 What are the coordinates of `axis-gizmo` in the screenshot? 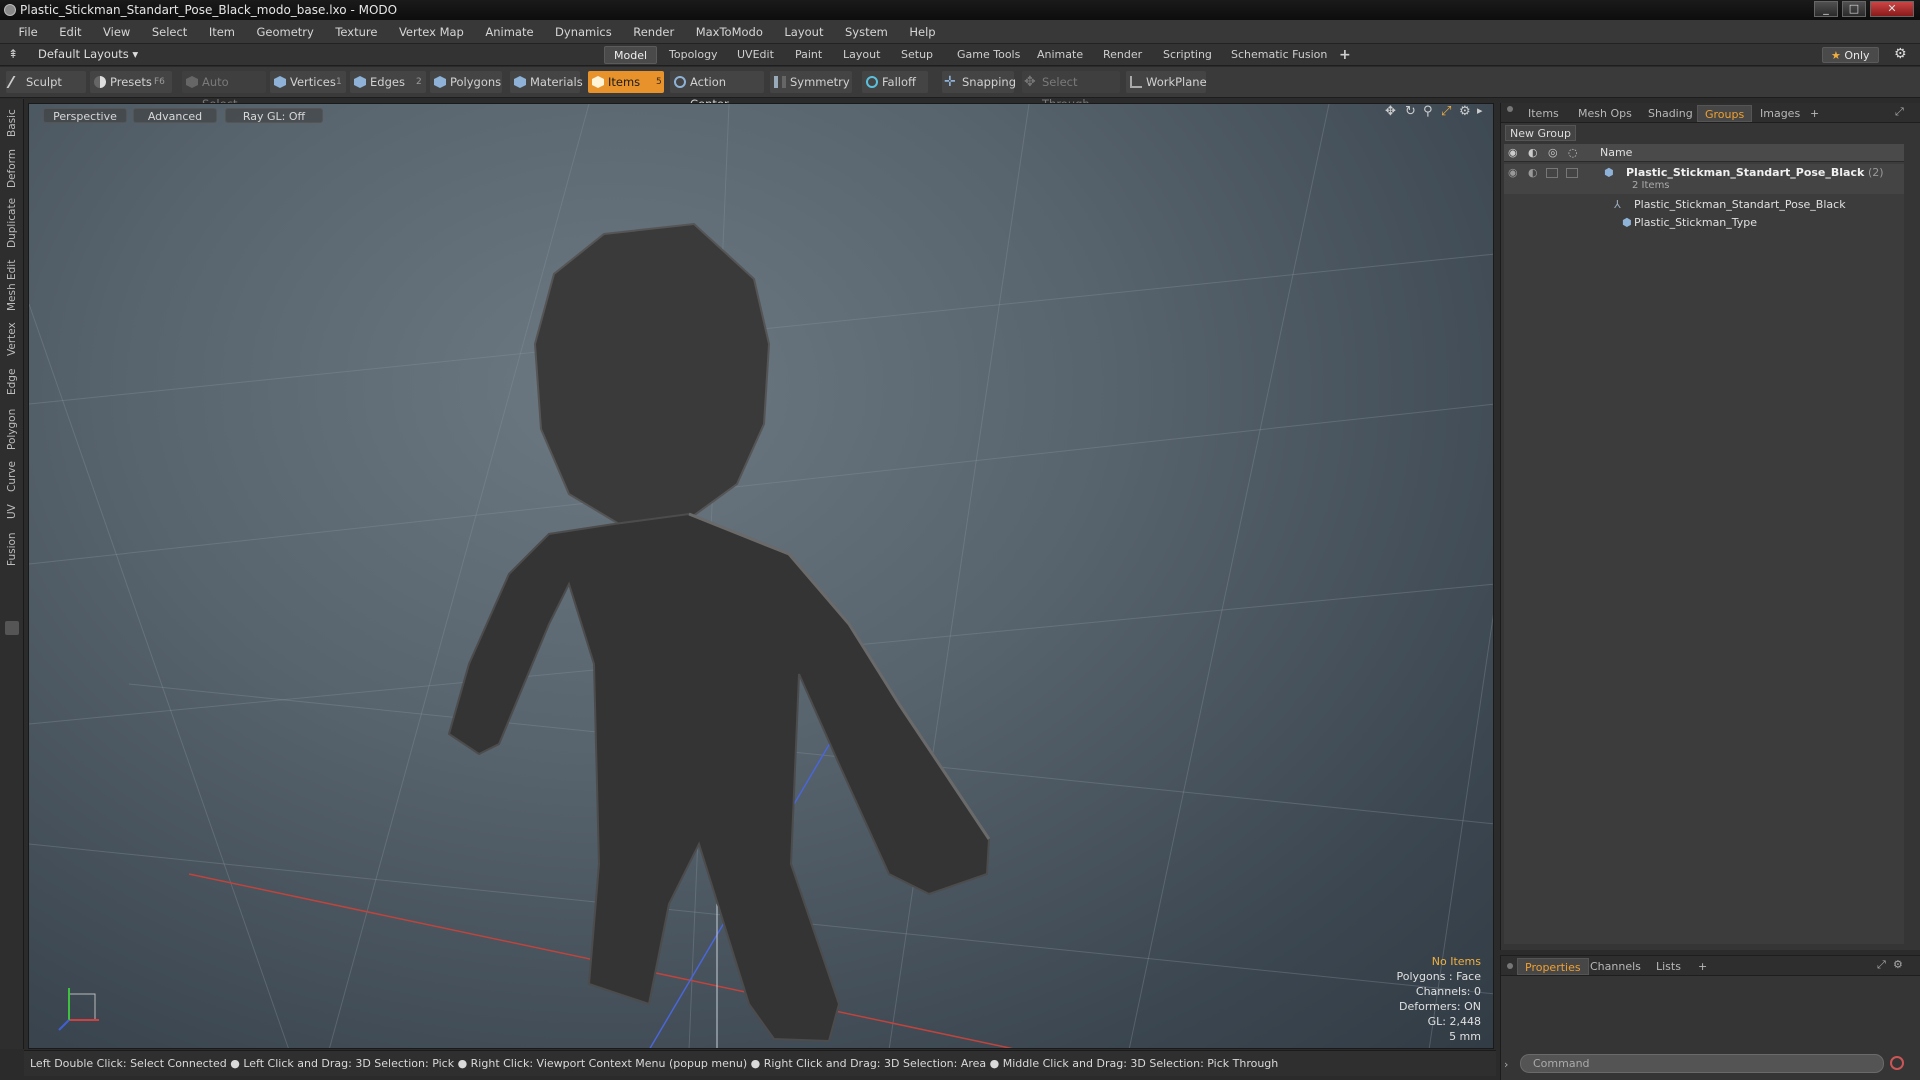 It's located at (78, 1009).